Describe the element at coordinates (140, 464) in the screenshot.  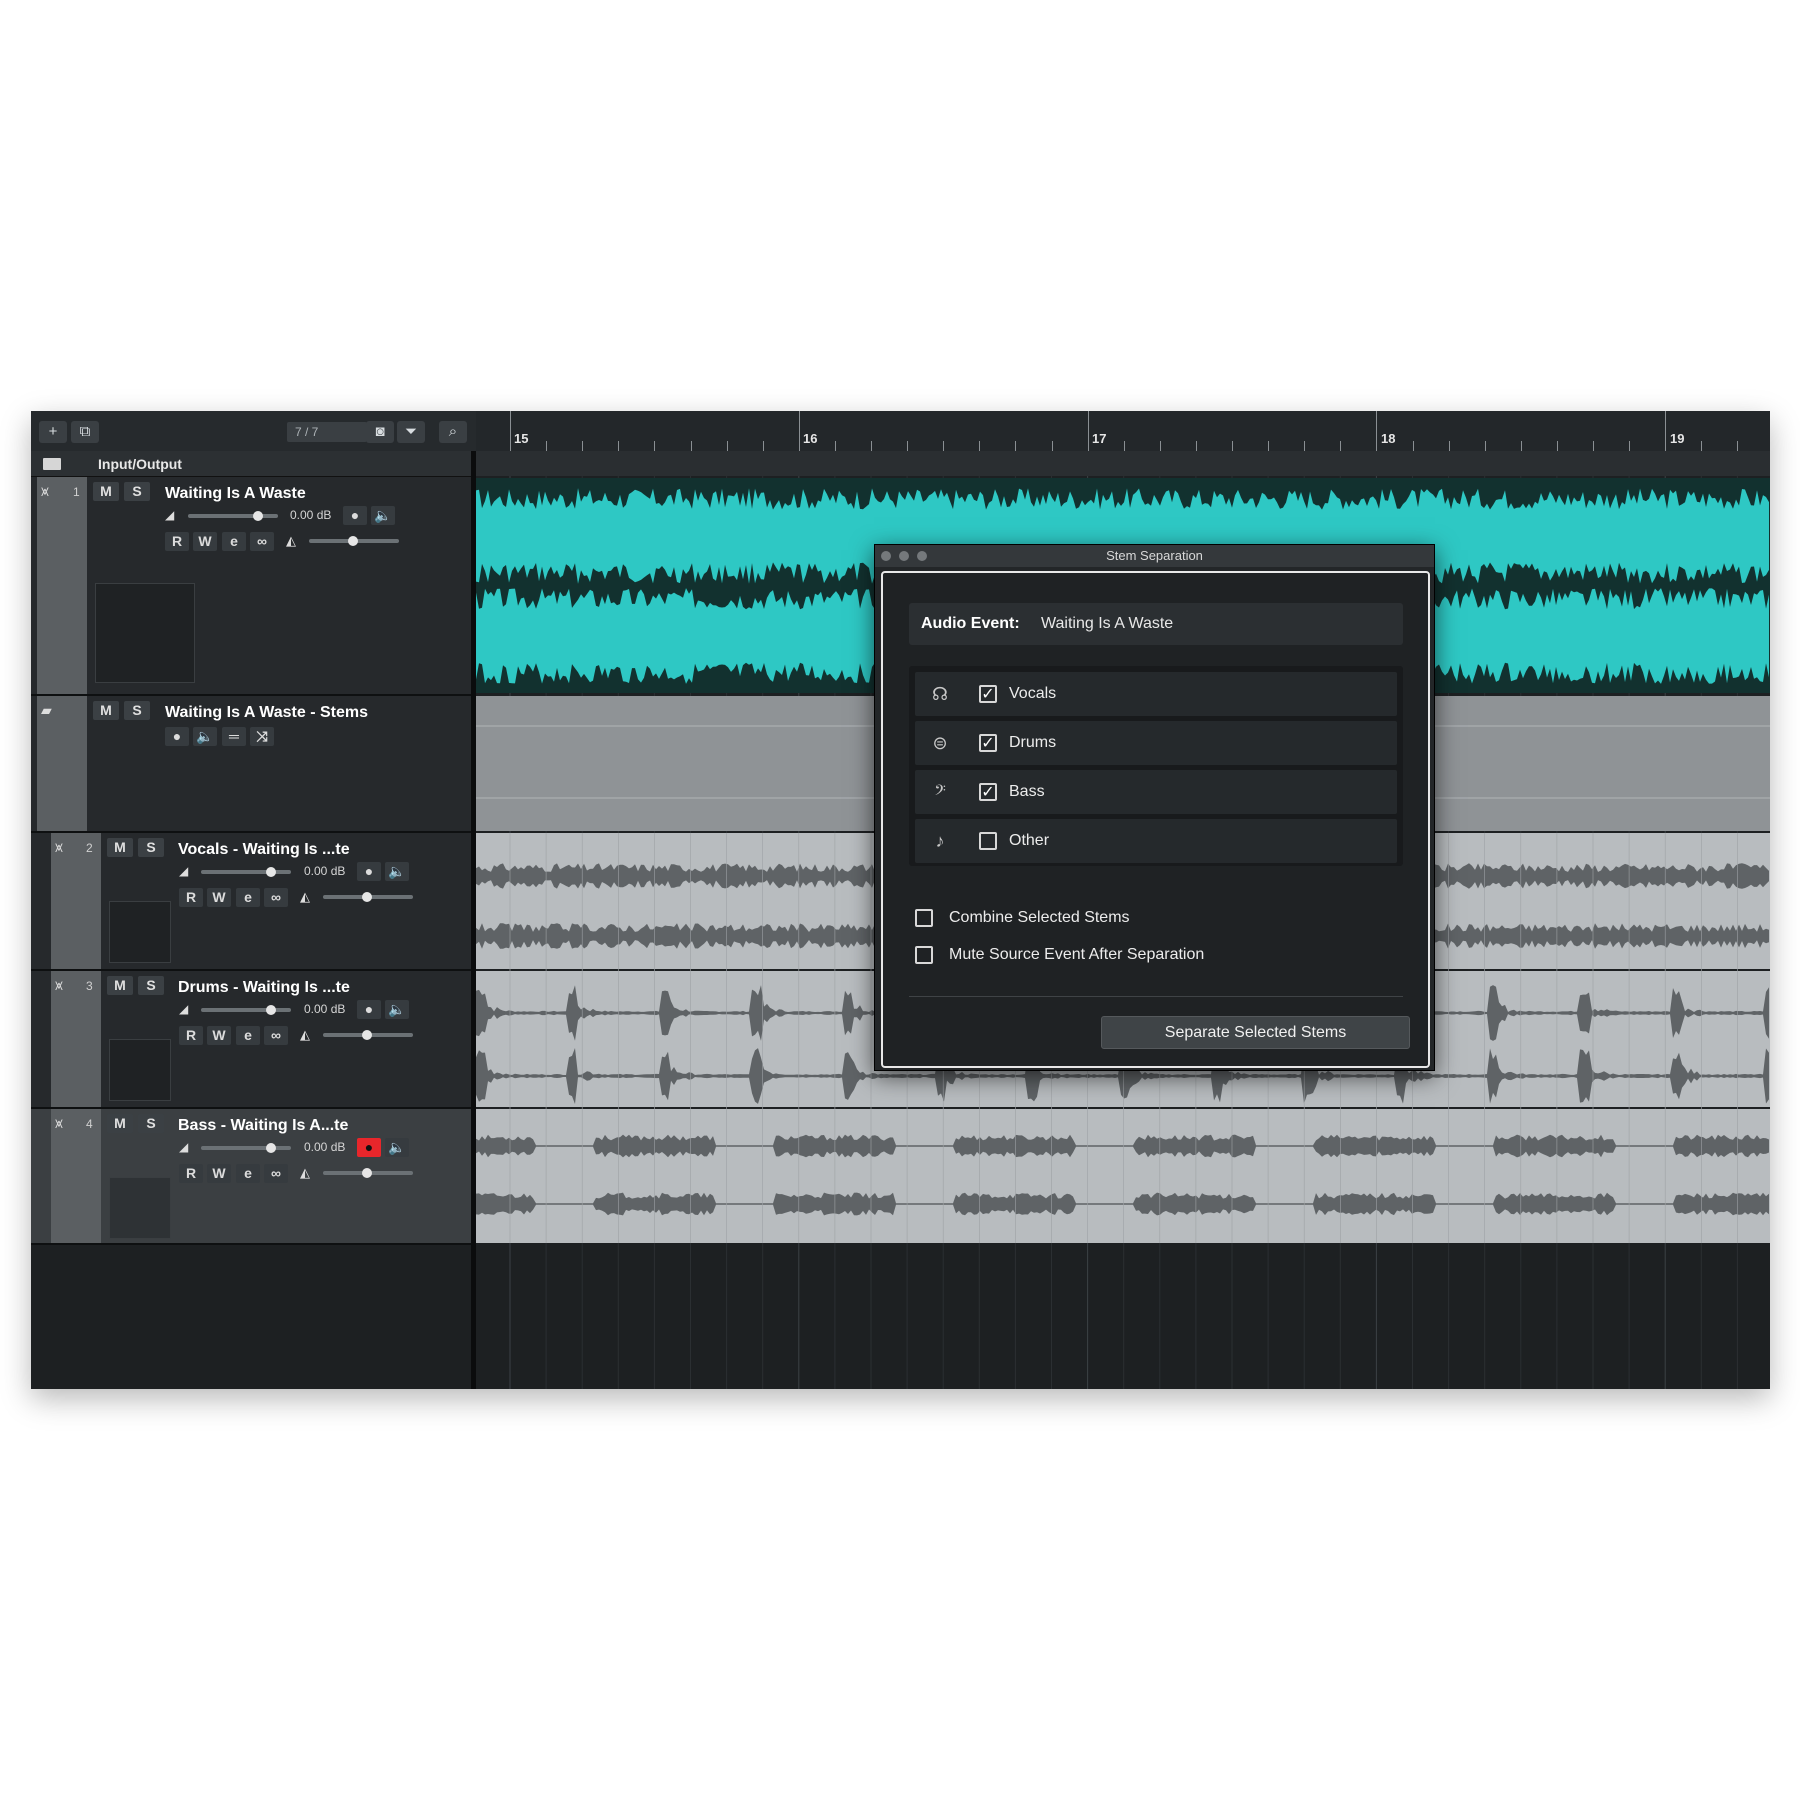
I see `input-output-label: Input/Output` at that location.